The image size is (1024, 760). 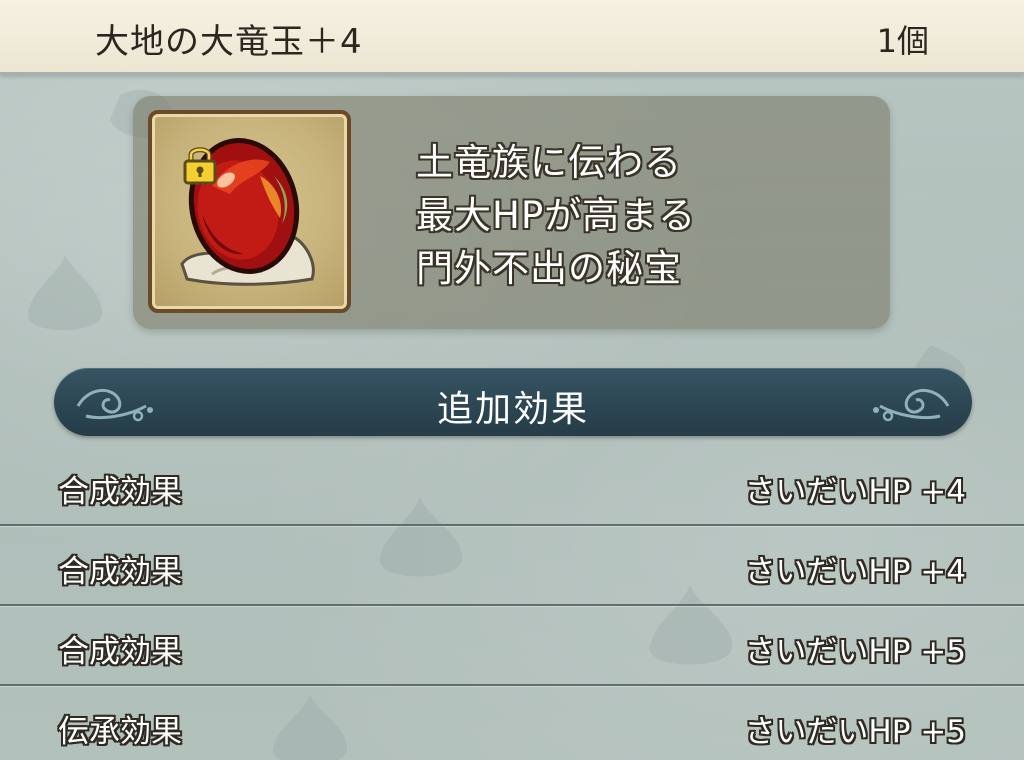 I want to click on flourish-right-icon, so click(x=911, y=405).